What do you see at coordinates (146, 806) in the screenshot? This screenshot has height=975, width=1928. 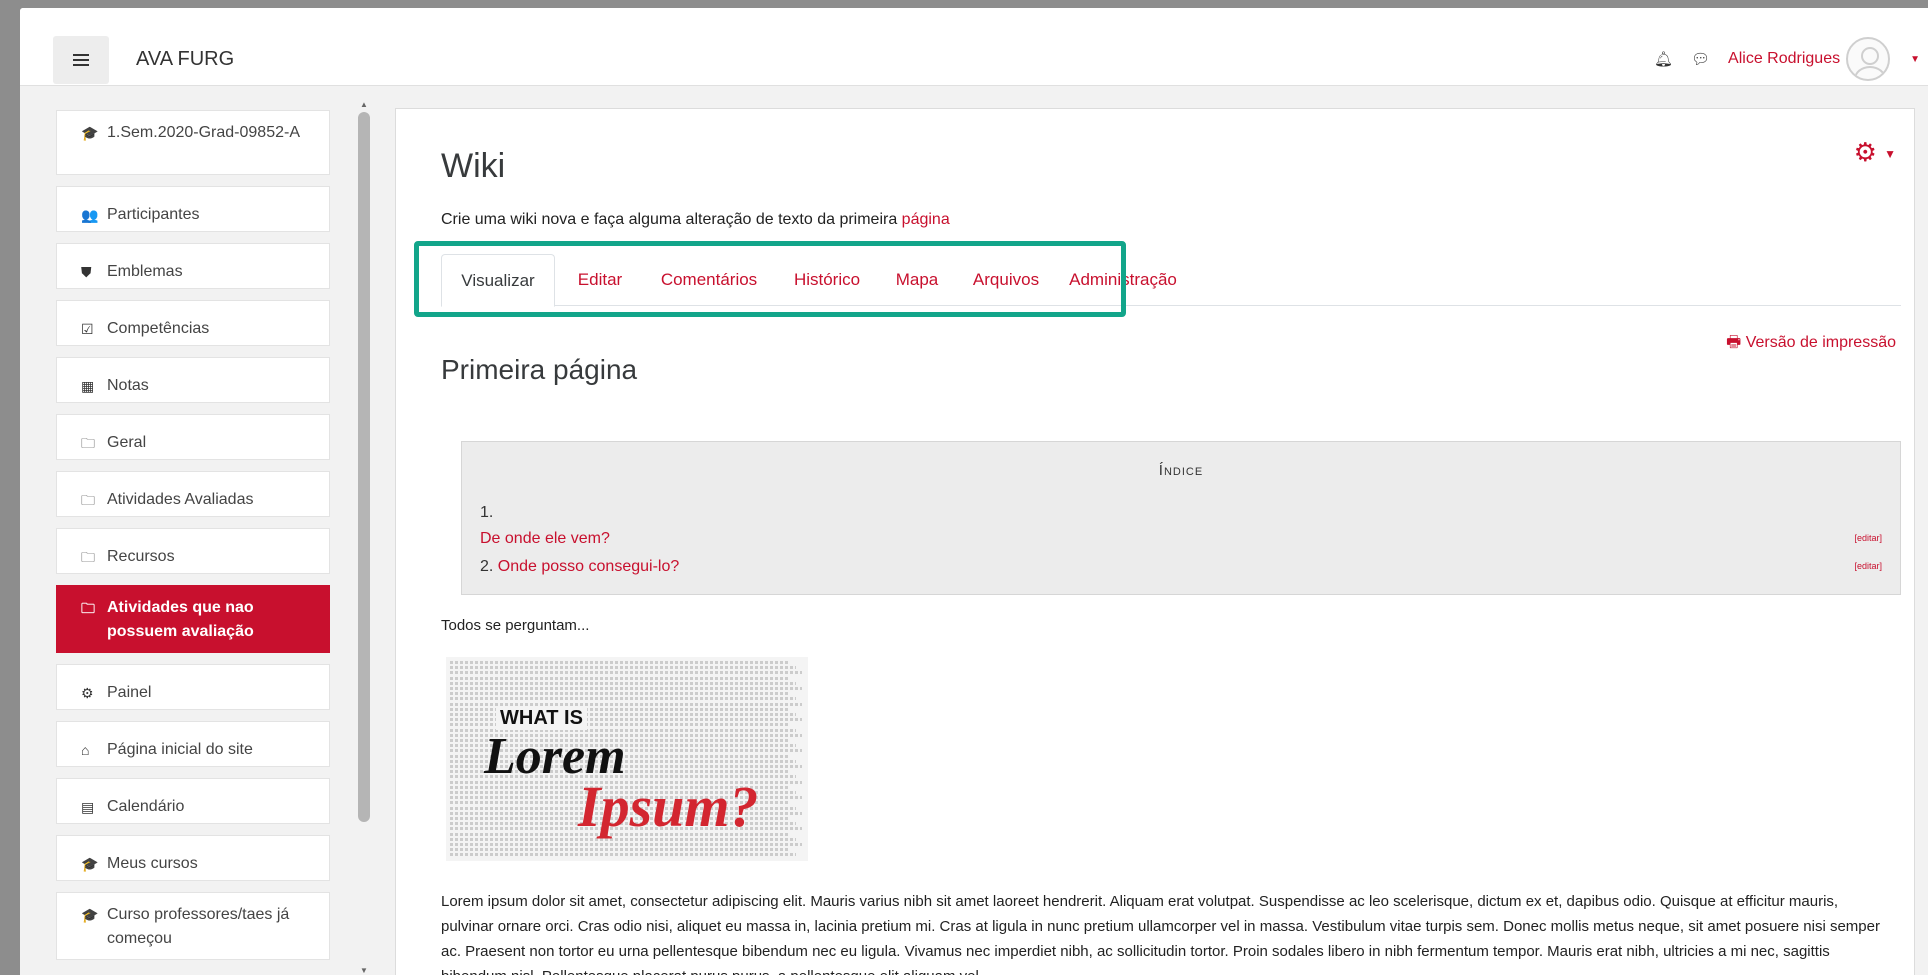 I see `sidebar-item-label: Calendário` at bounding box center [146, 806].